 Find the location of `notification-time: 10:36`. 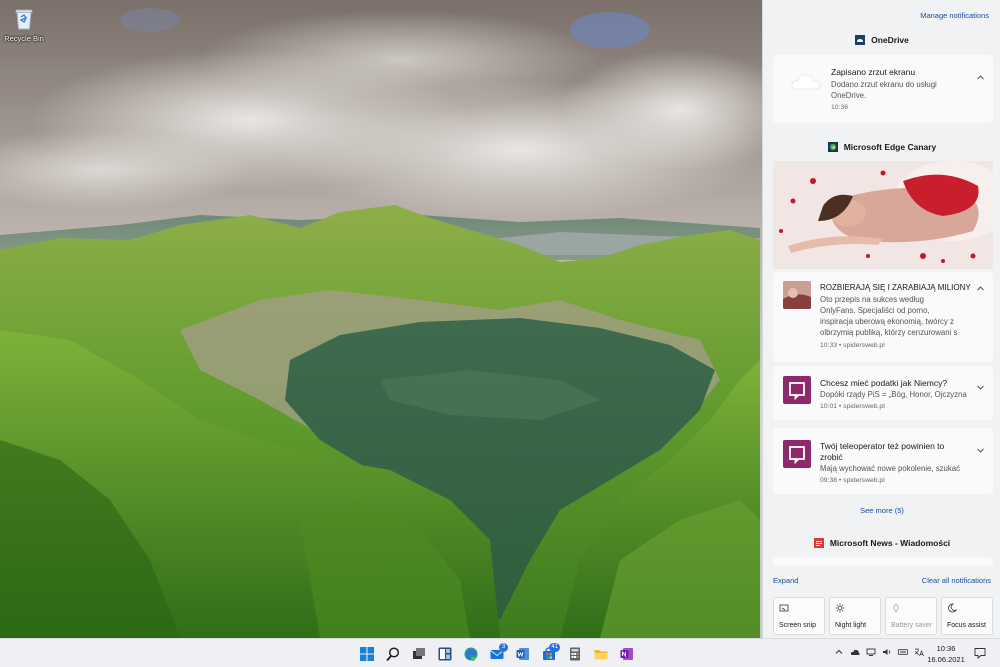

notification-time: 10:36 is located at coordinates (840, 107).